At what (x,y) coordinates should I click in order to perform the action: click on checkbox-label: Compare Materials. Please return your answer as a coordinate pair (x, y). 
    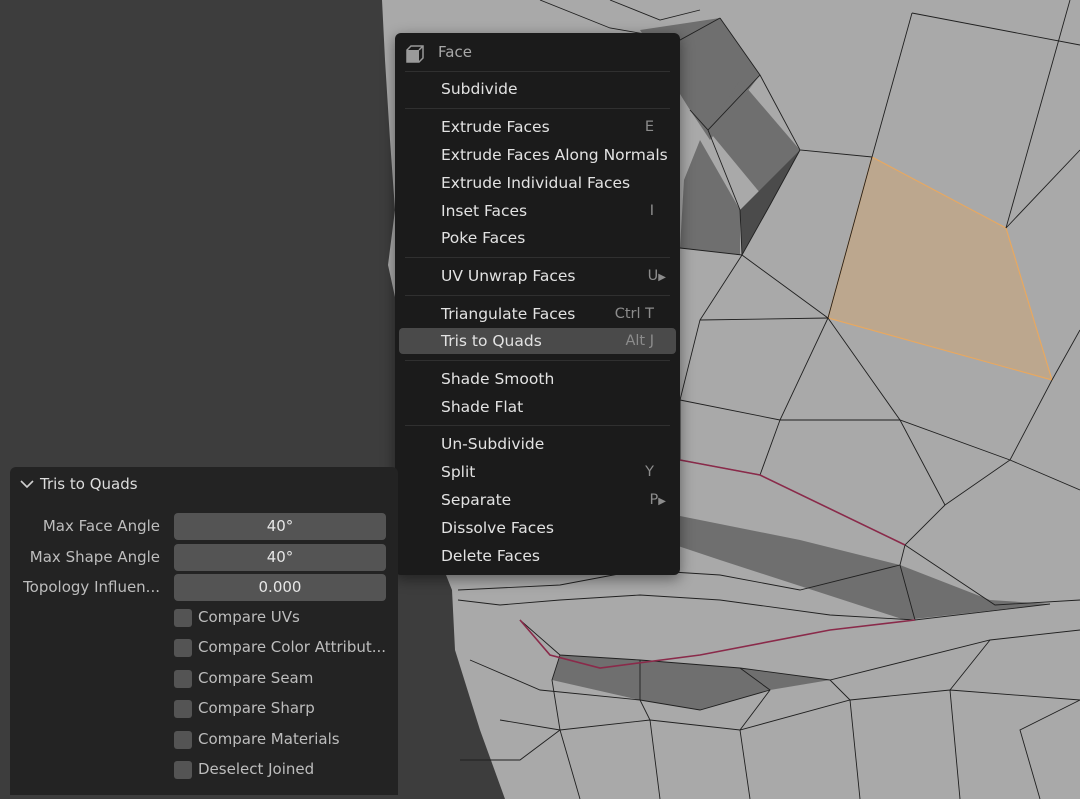
    Looking at the image, I should click on (269, 739).